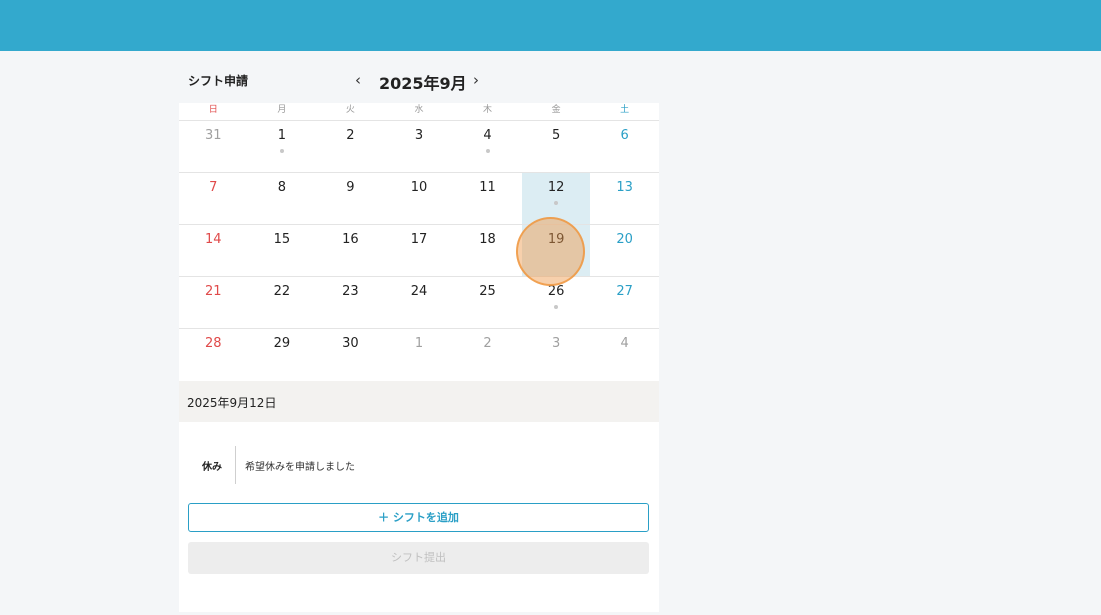 The image size is (1101, 615). What do you see at coordinates (556, 187) in the screenshot?
I see `day-number: 12` at bounding box center [556, 187].